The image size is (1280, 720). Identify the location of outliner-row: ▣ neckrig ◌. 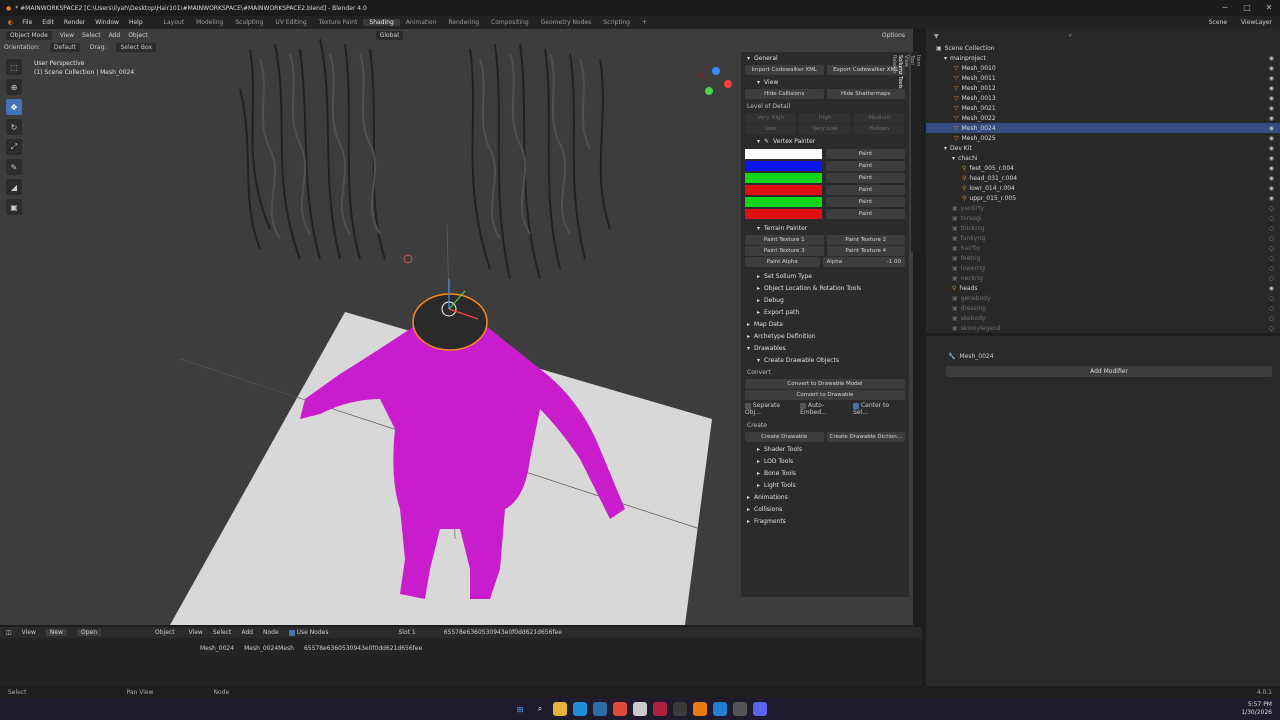
(1103, 278).